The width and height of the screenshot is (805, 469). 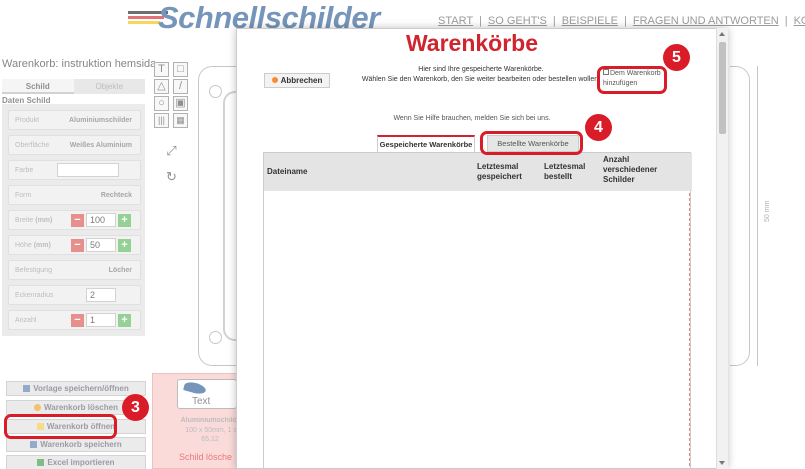 I want to click on table-edge, so click(x=690, y=330).